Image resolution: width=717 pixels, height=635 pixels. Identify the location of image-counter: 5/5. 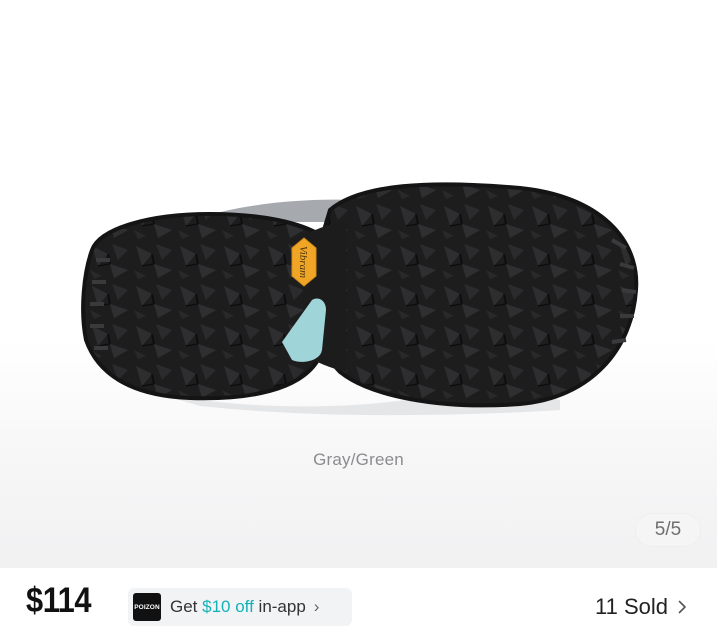
(668, 530).